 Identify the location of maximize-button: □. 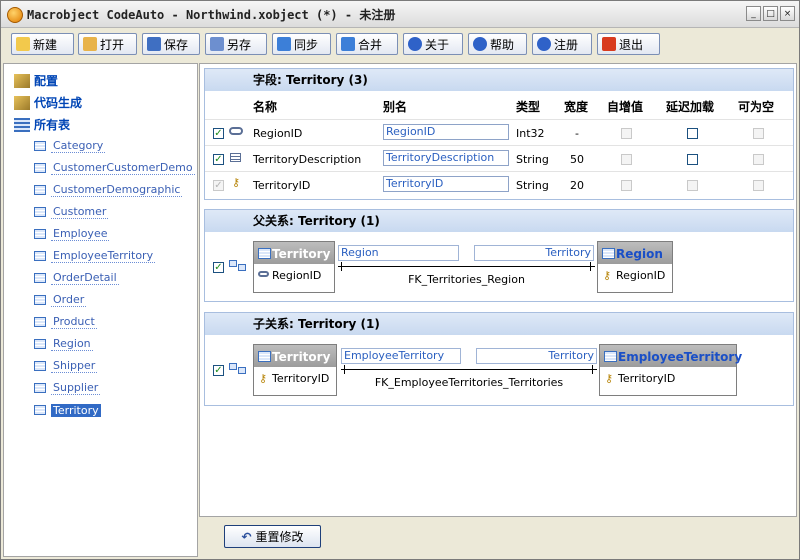
(770, 13).